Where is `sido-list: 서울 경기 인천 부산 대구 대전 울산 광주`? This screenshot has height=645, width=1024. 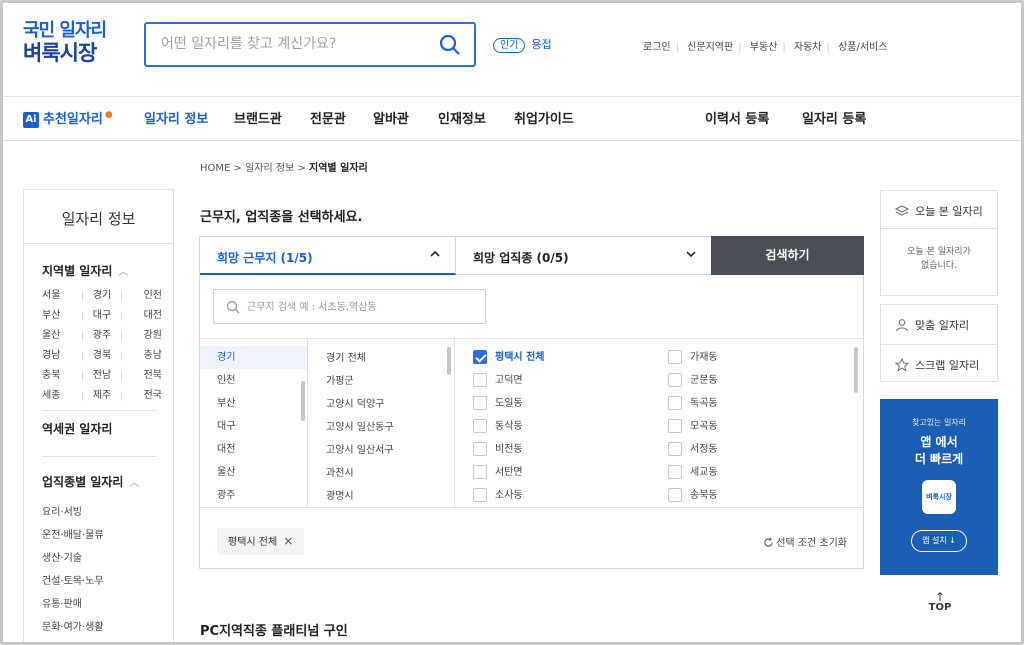 sido-list: 서울 경기 인천 부산 대구 대전 울산 광주 is located at coordinates (254, 423).